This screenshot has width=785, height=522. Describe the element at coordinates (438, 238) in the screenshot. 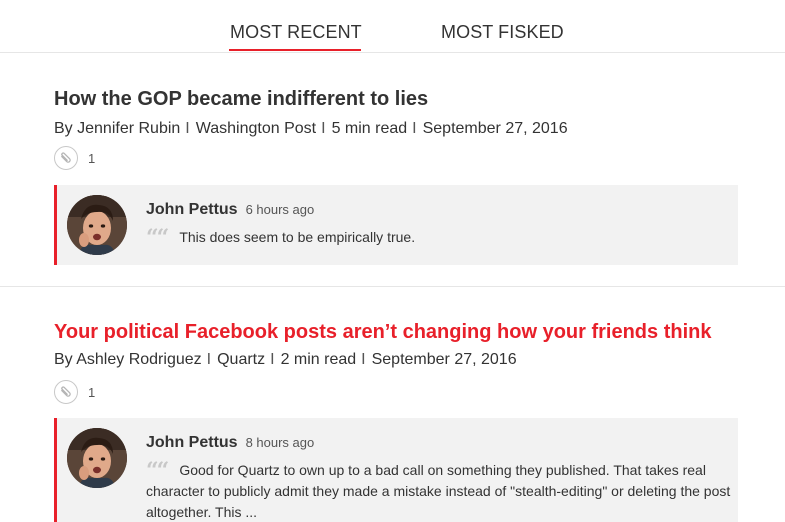

I see `comment-body: ““ This does seem to be empirically true.` at that location.